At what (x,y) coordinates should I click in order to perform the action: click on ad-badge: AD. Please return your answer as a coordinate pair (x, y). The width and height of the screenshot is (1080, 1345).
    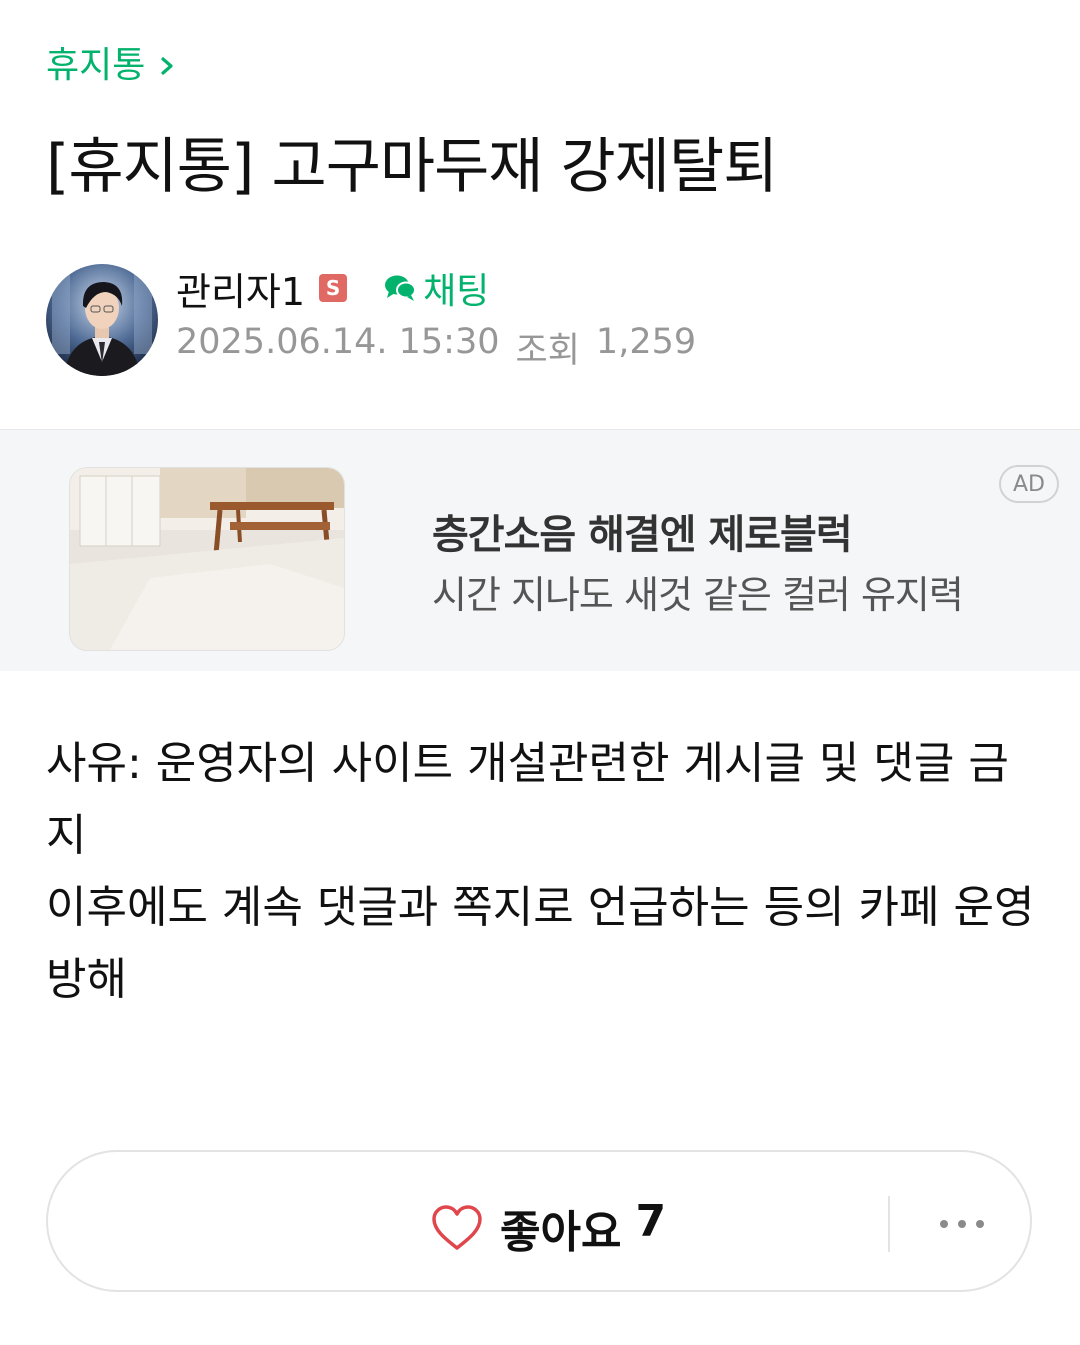
    Looking at the image, I should click on (1029, 484).